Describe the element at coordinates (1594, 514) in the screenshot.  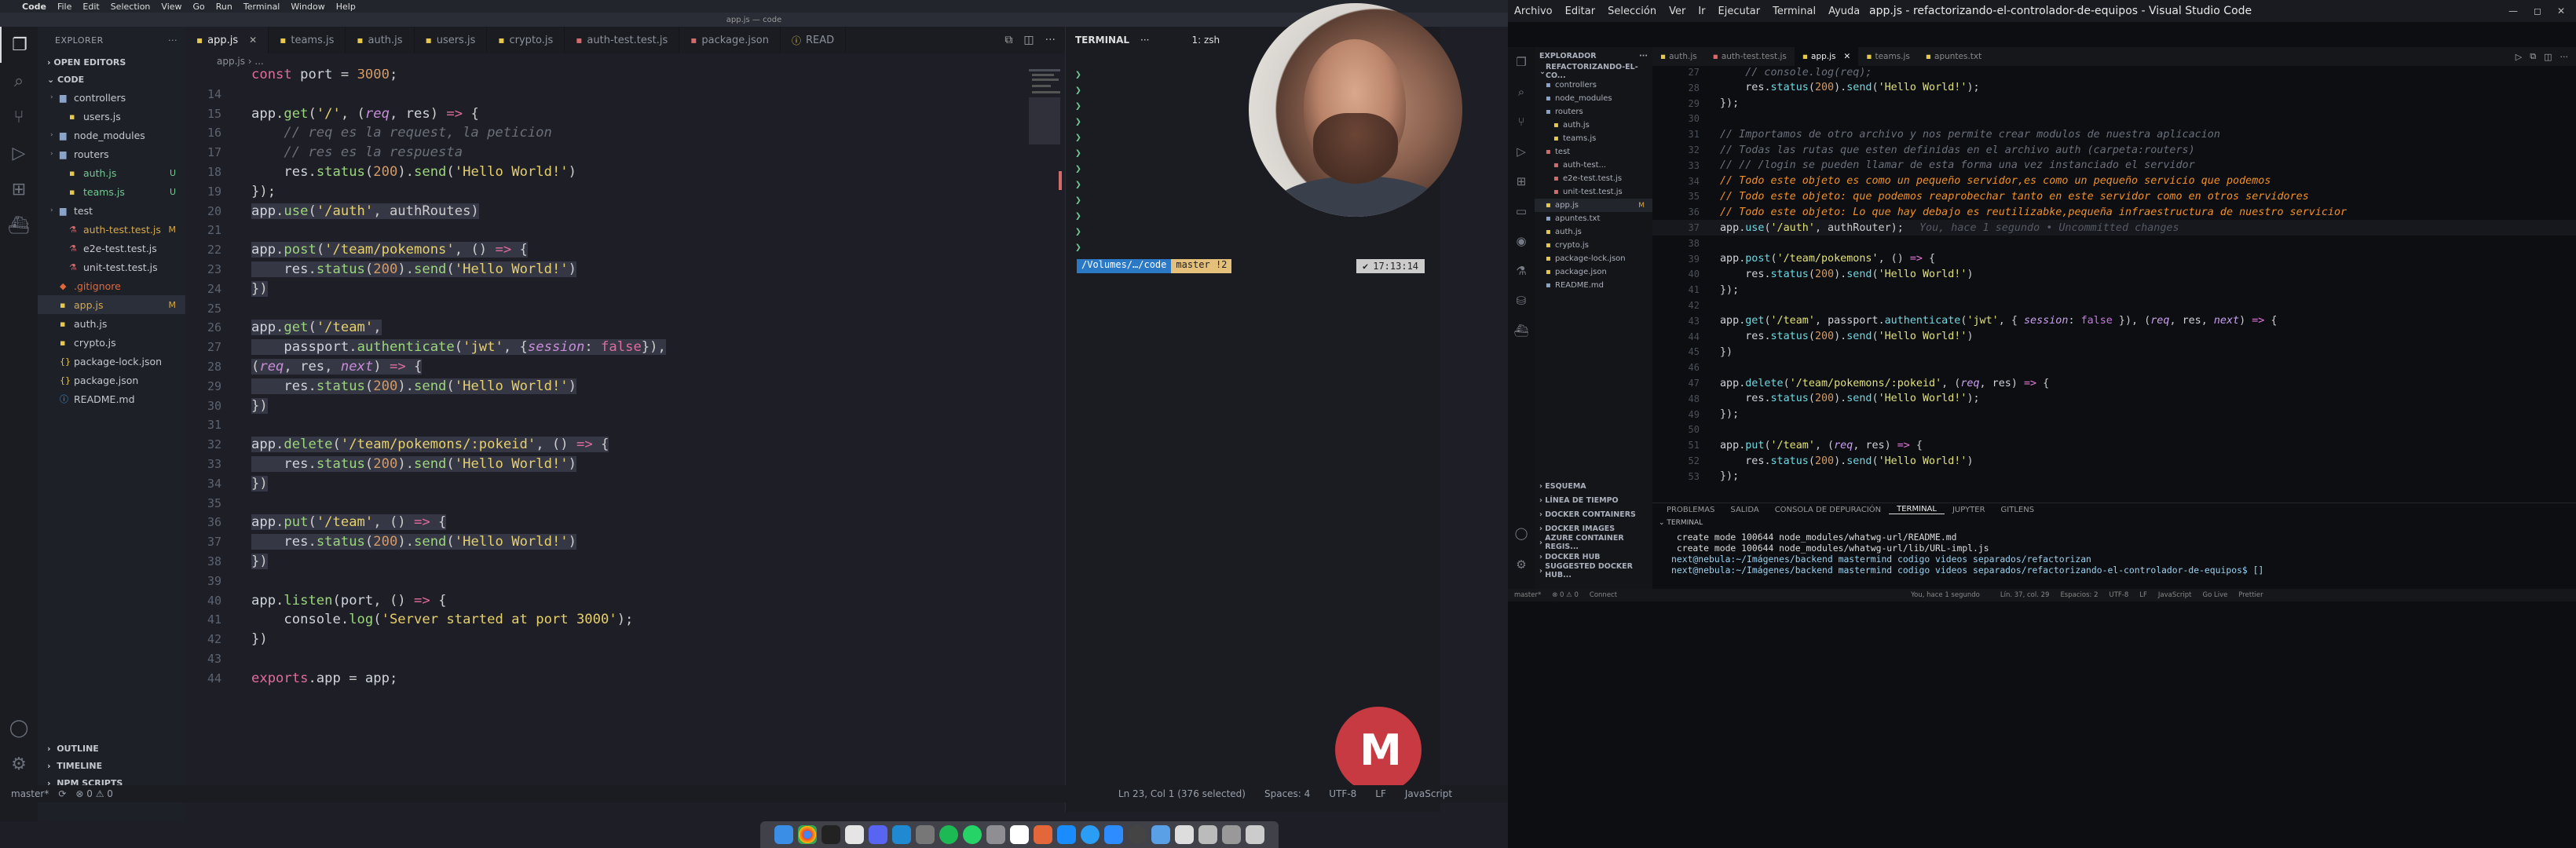
I see `sidebar-section: › DOCKER CONTAINERS` at that location.